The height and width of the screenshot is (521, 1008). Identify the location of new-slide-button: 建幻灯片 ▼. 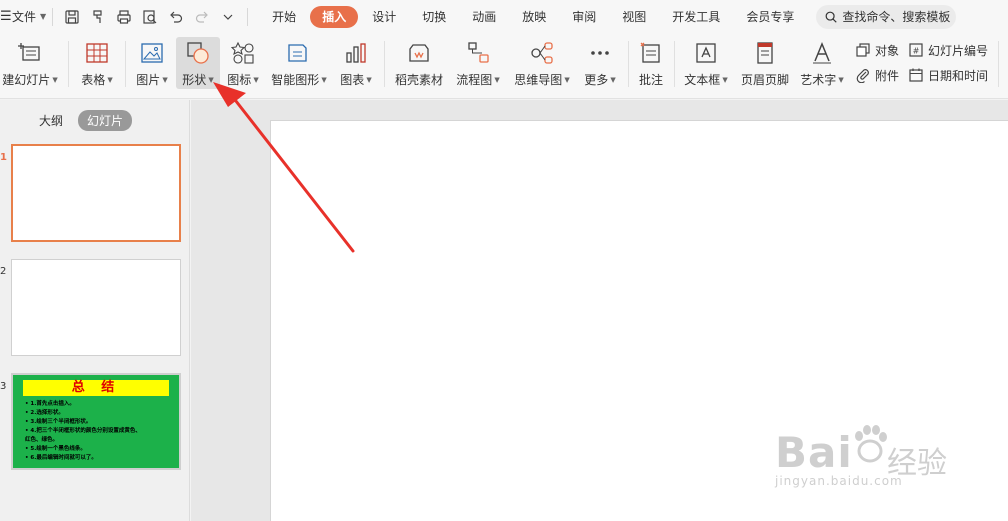
(30, 63).